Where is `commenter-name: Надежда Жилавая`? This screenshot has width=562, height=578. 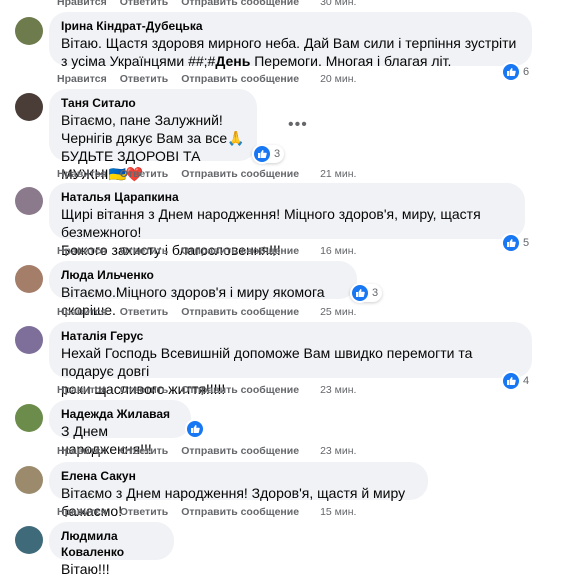 commenter-name: Надежда Жилавая is located at coordinates (120, 414).